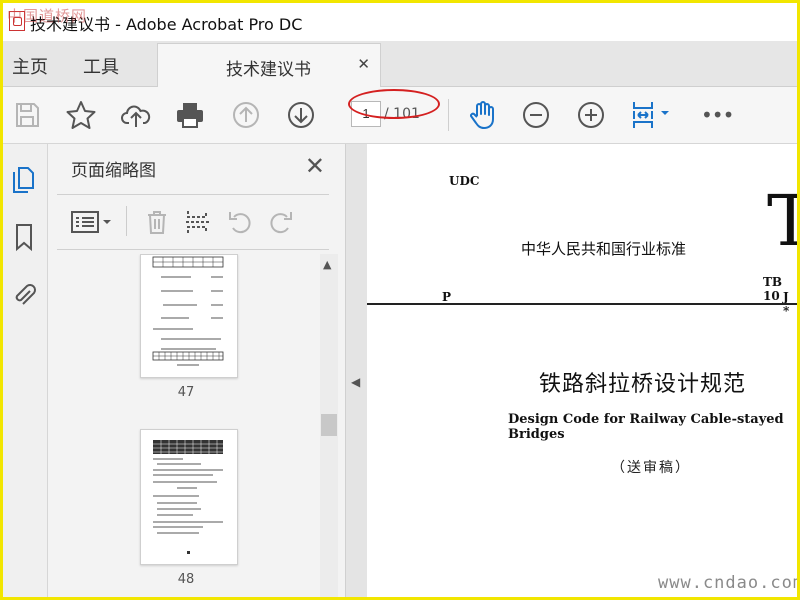 The height and width of the screenshot is (600, 800). Describe the element at coordinates (400, 64) in the screenshot. I see `tab-bar: 主页 工具 技术建议书 ✕` at that location.